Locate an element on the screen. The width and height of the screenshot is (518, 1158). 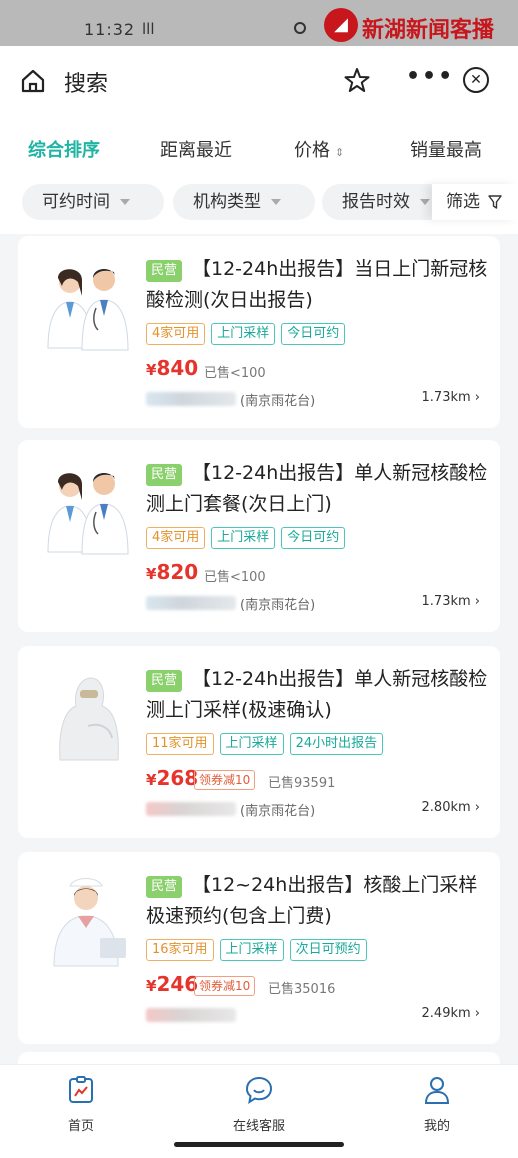
price: ¥268 is located at coordinates (172, 778).